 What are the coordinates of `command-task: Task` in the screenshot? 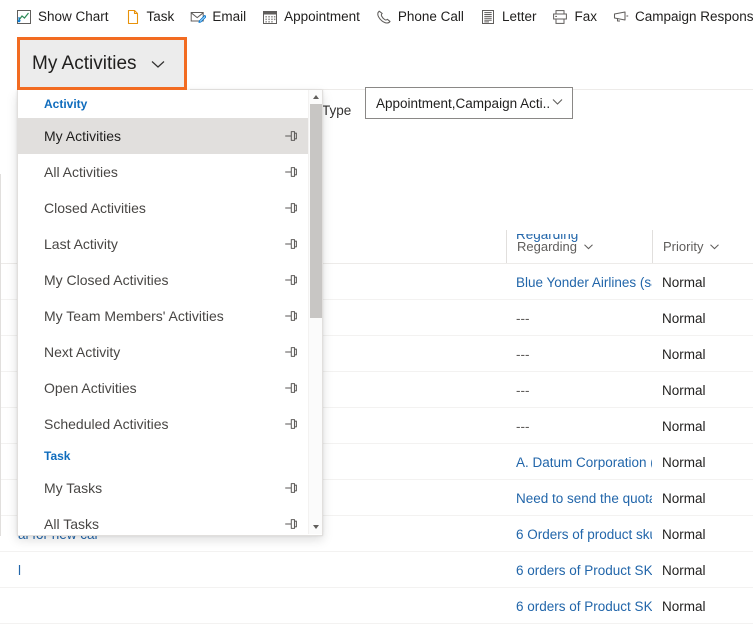 It's located at (150, 16).